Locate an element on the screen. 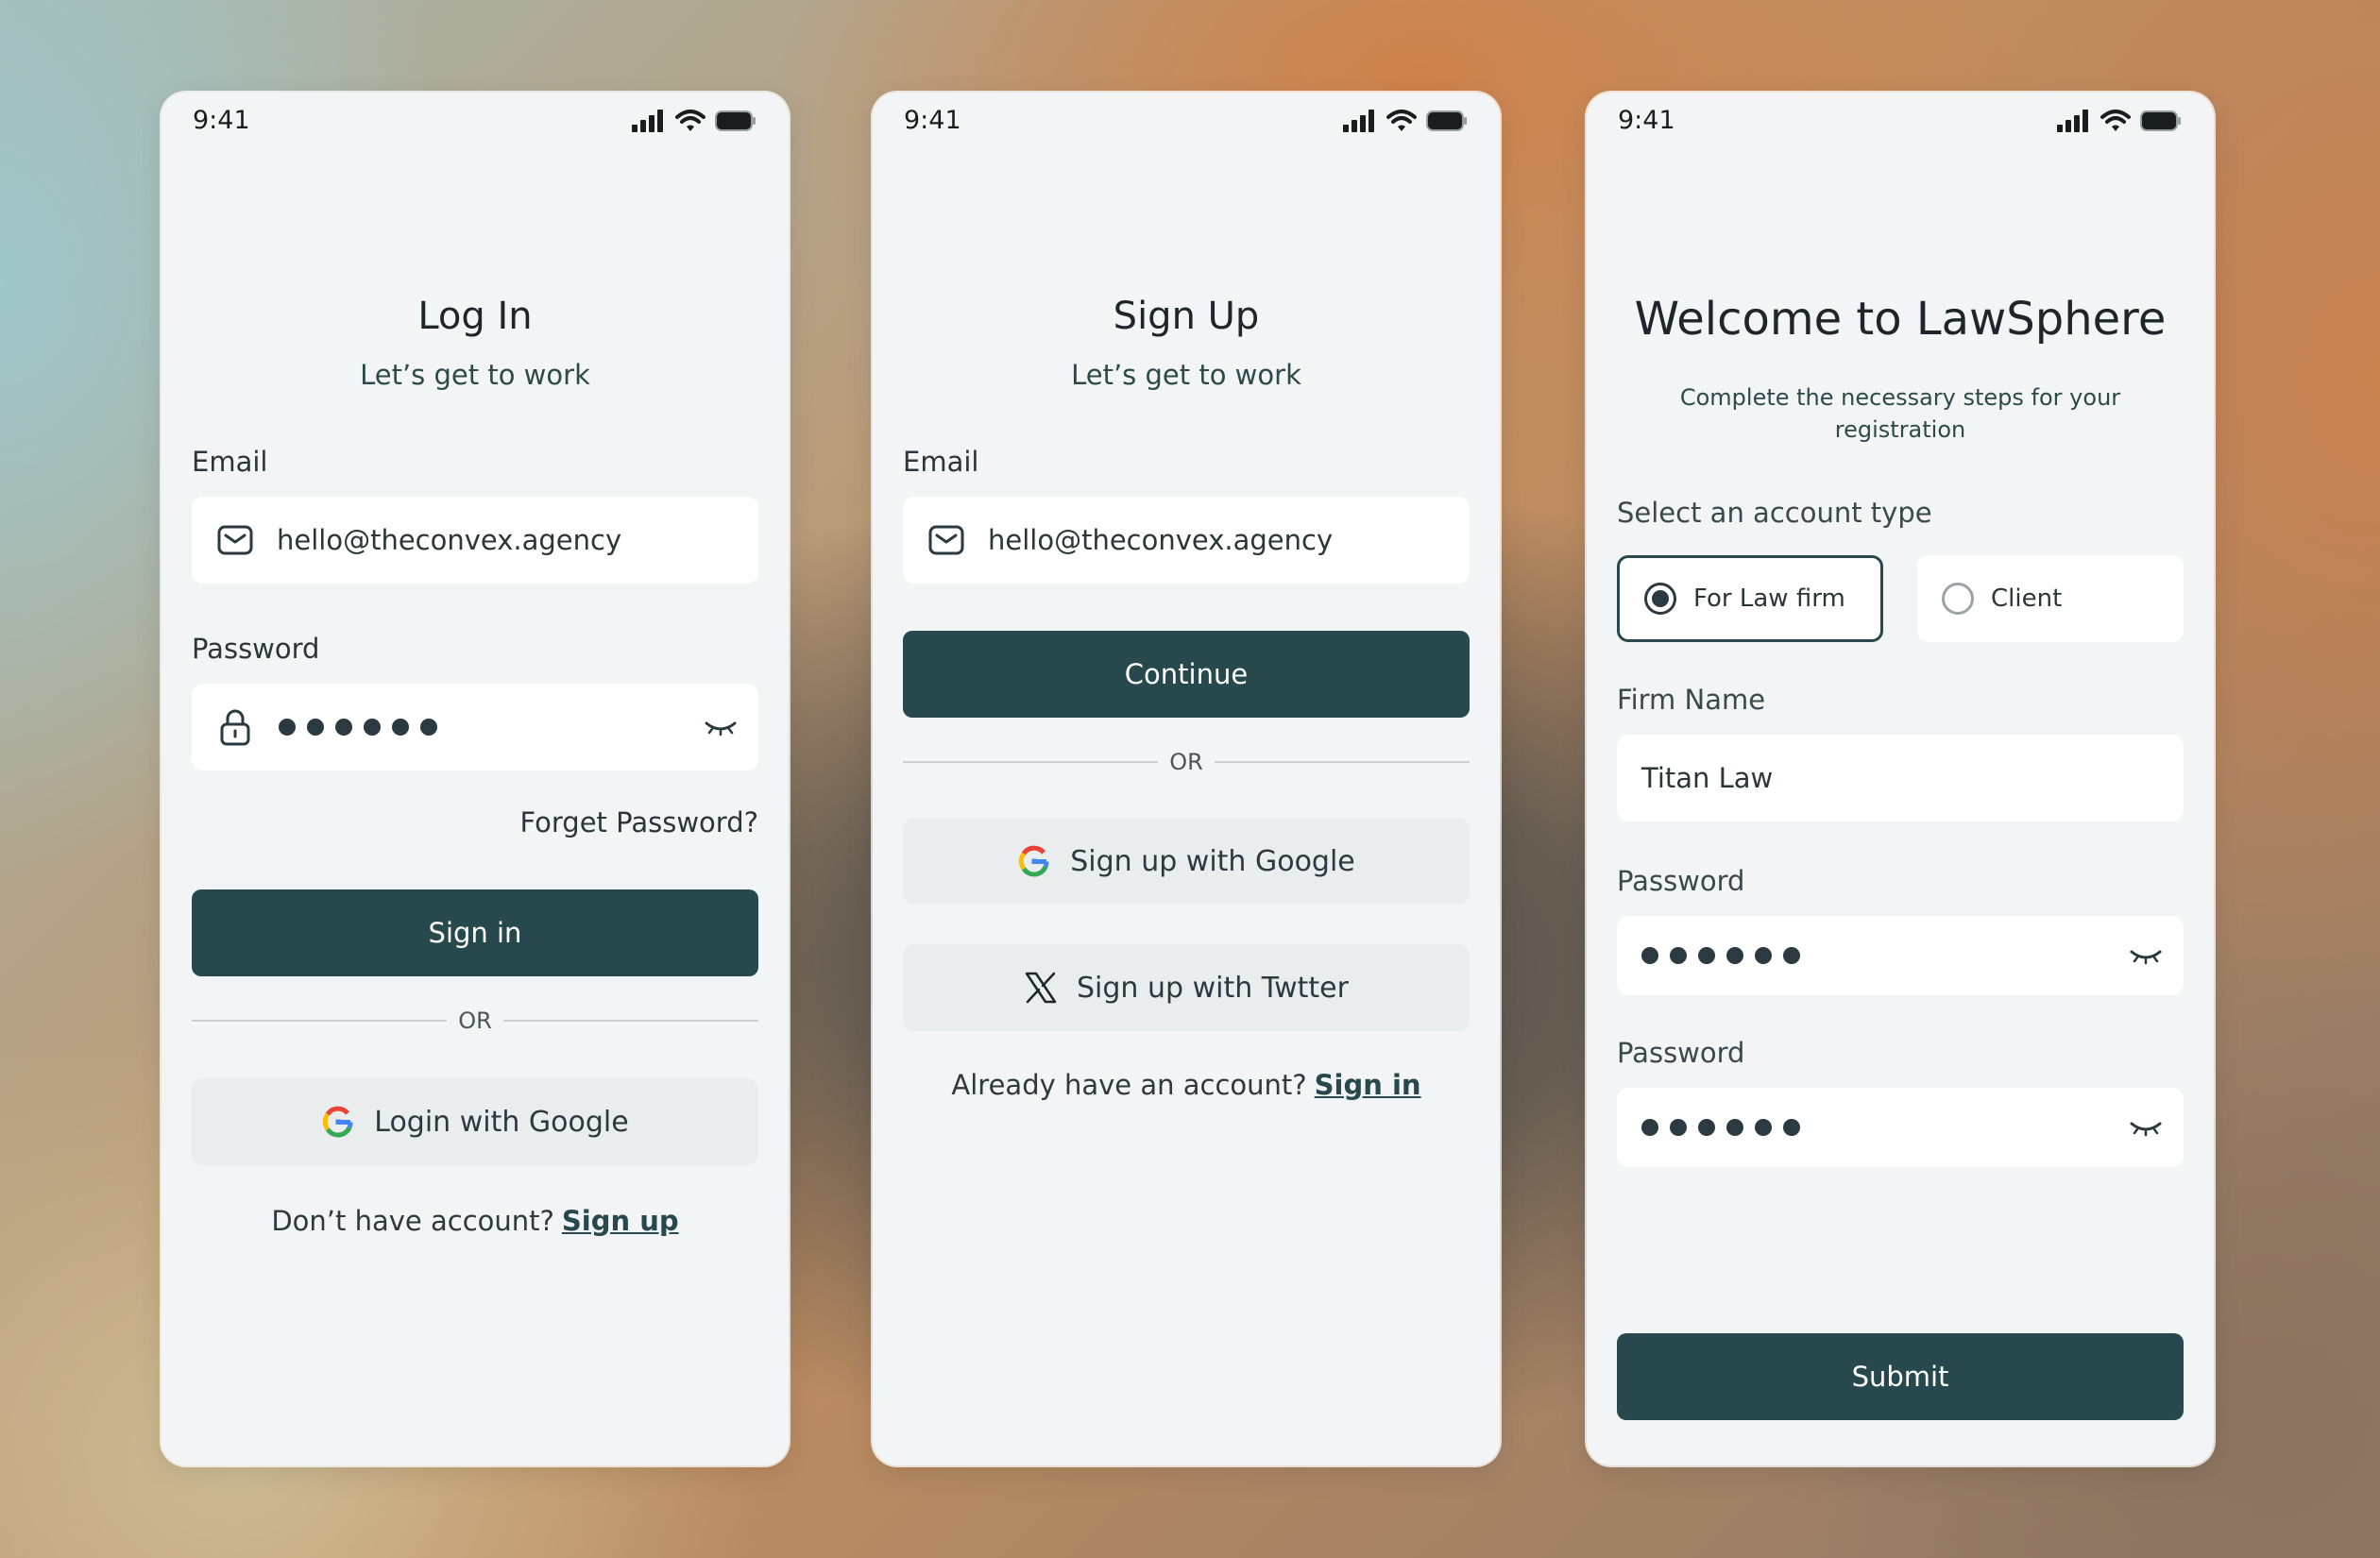  account-type-label: Select an account type is located at coordinates (1774, 513).